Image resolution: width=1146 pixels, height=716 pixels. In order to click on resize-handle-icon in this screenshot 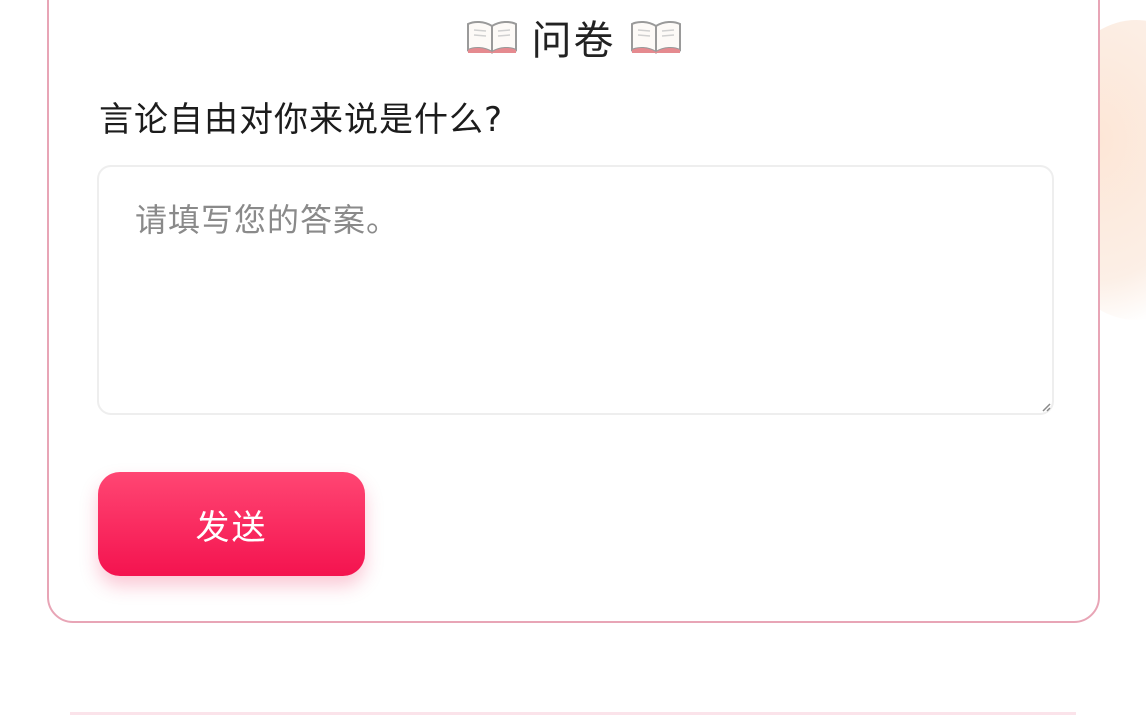, I will do `click(1045, 406)`.